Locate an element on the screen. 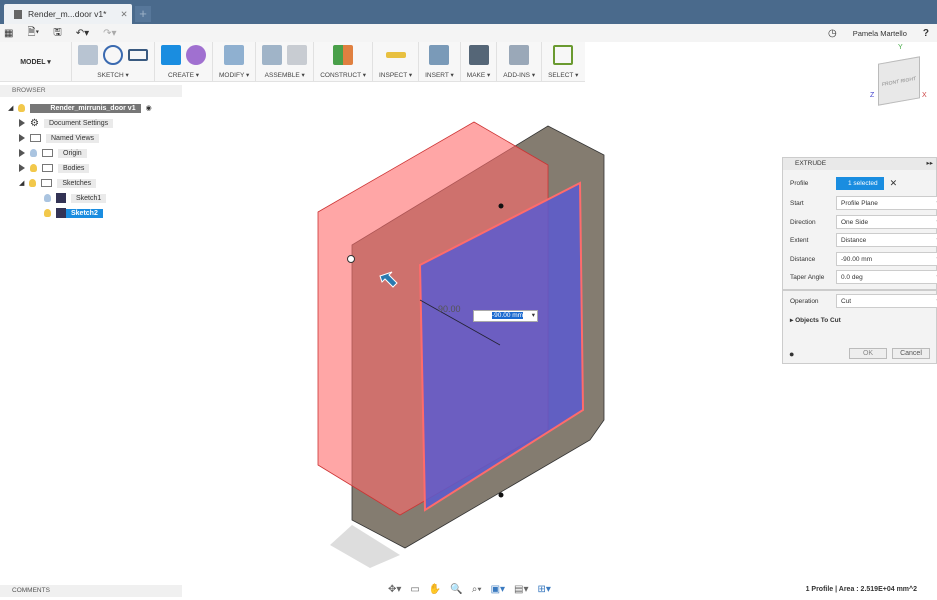 This screenshot has height=600, width=937. orbit-icon: ✥▾ is located at coordinates (394, 589).